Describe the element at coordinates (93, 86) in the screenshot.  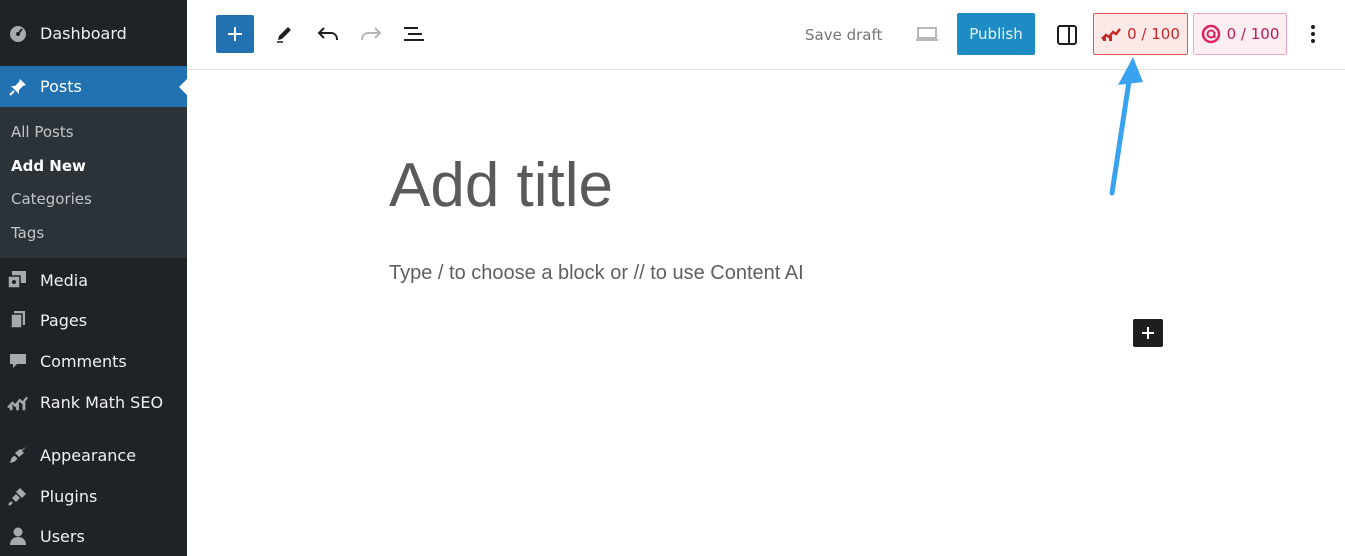
I see `menu-posts: Posts` at that location.